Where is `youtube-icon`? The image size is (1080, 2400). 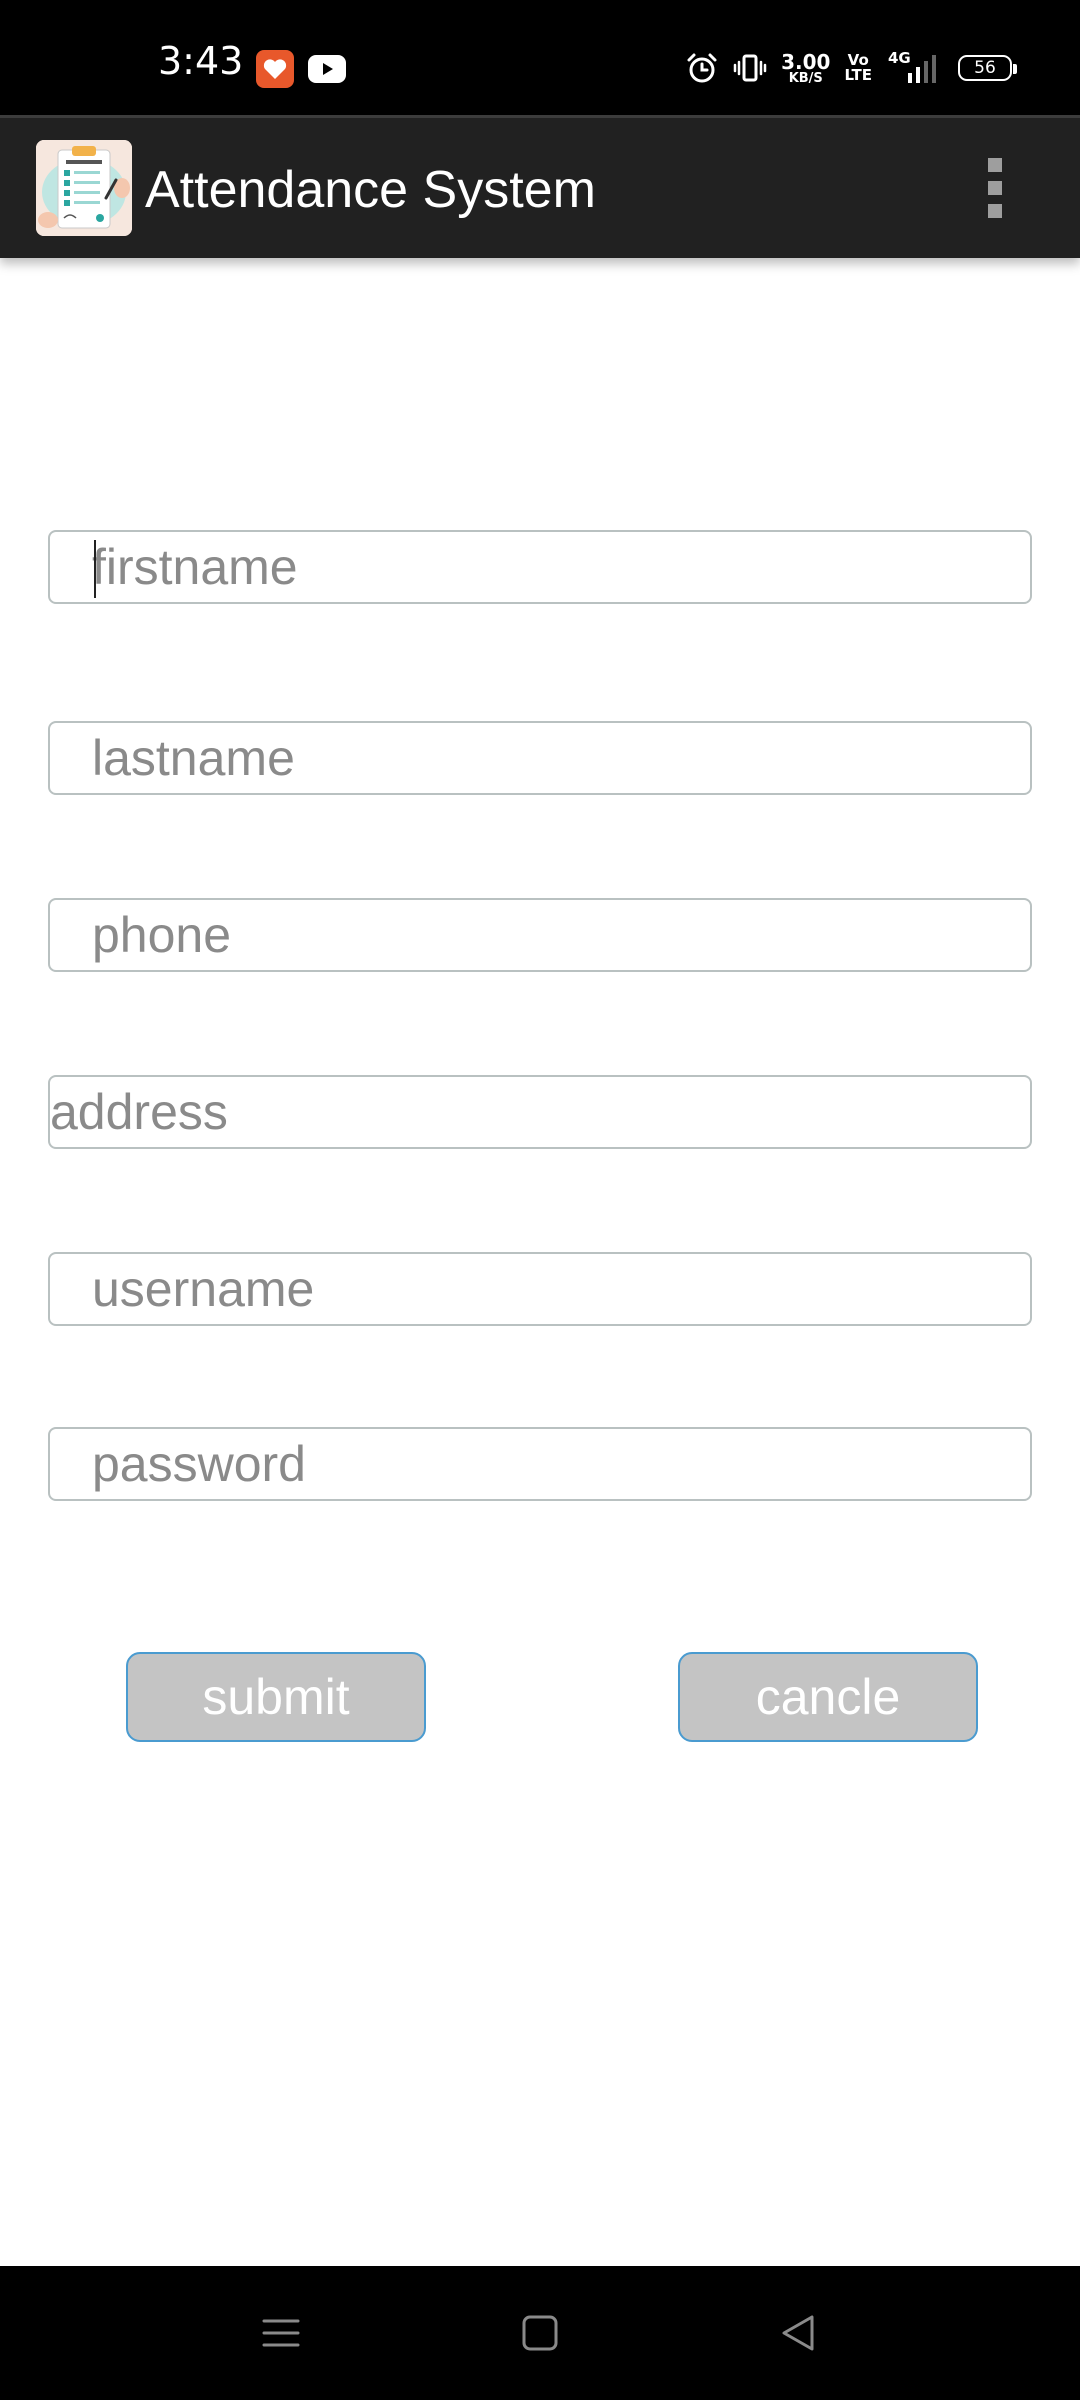
youtube-icon is located at coordinates (327, 69).